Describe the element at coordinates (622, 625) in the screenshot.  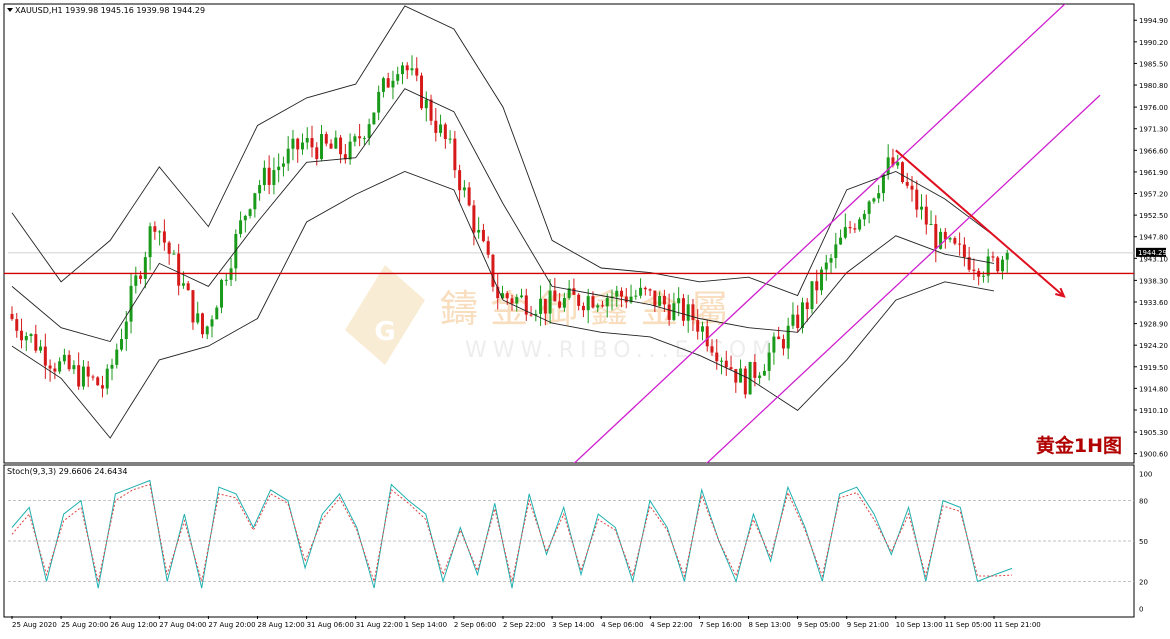
I see `x-tick-label: 4 Sep 06:00` at that location.